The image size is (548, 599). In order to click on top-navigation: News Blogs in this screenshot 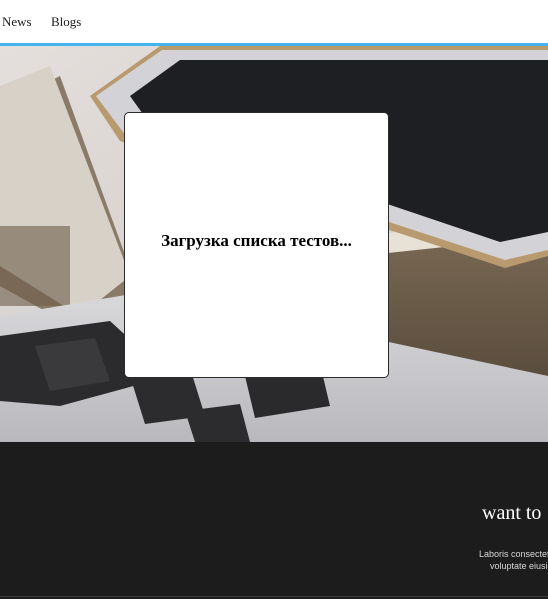, I will do `click(274, 23)`.